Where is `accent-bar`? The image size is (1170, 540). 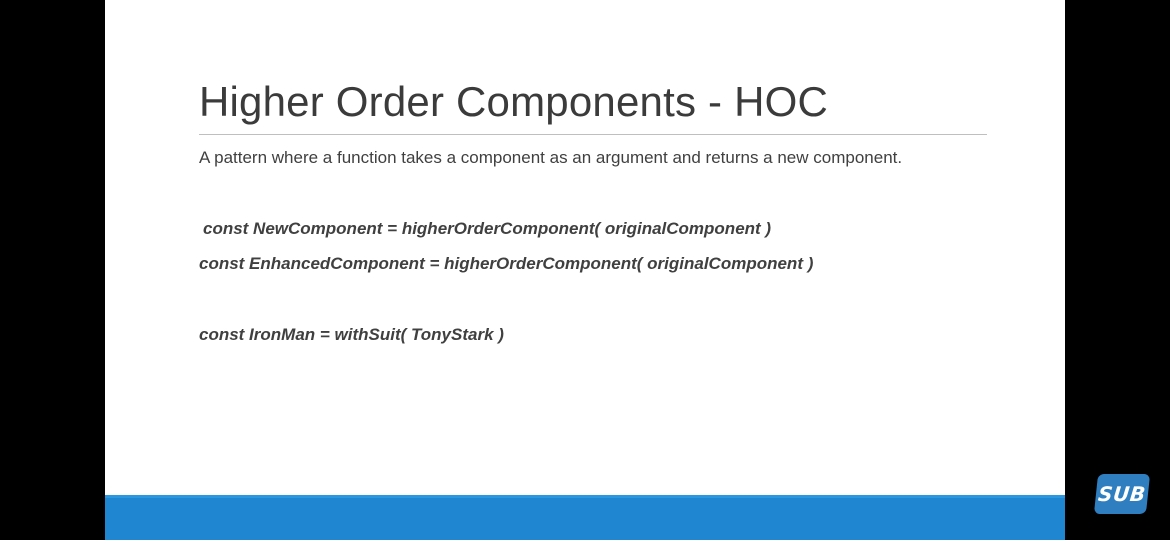 accent-bar is located at coordinates (585, 519).